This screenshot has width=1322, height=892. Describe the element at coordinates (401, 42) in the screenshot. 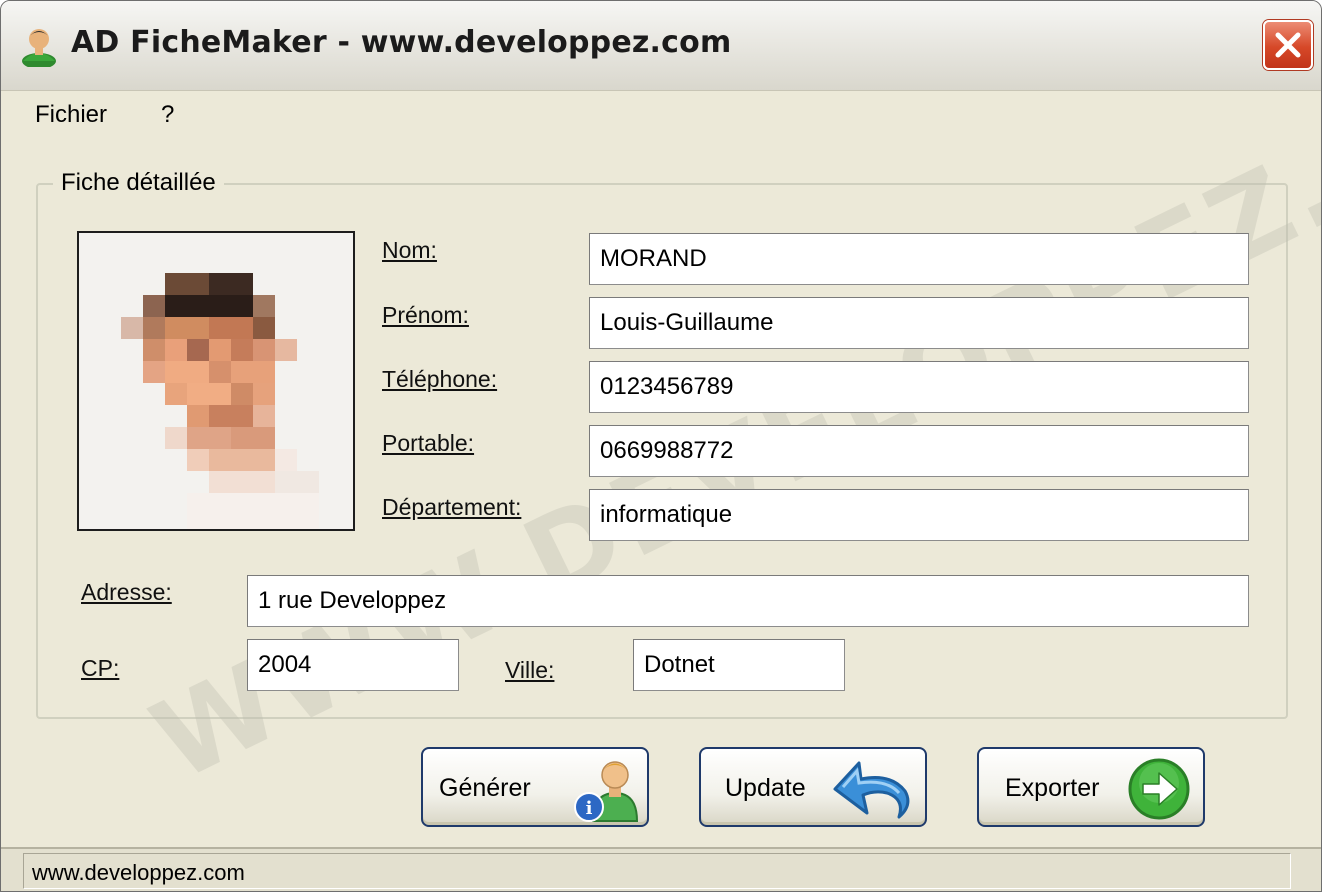

I see `window-title: AD FicheMaker - www.developpez.com` at that location.